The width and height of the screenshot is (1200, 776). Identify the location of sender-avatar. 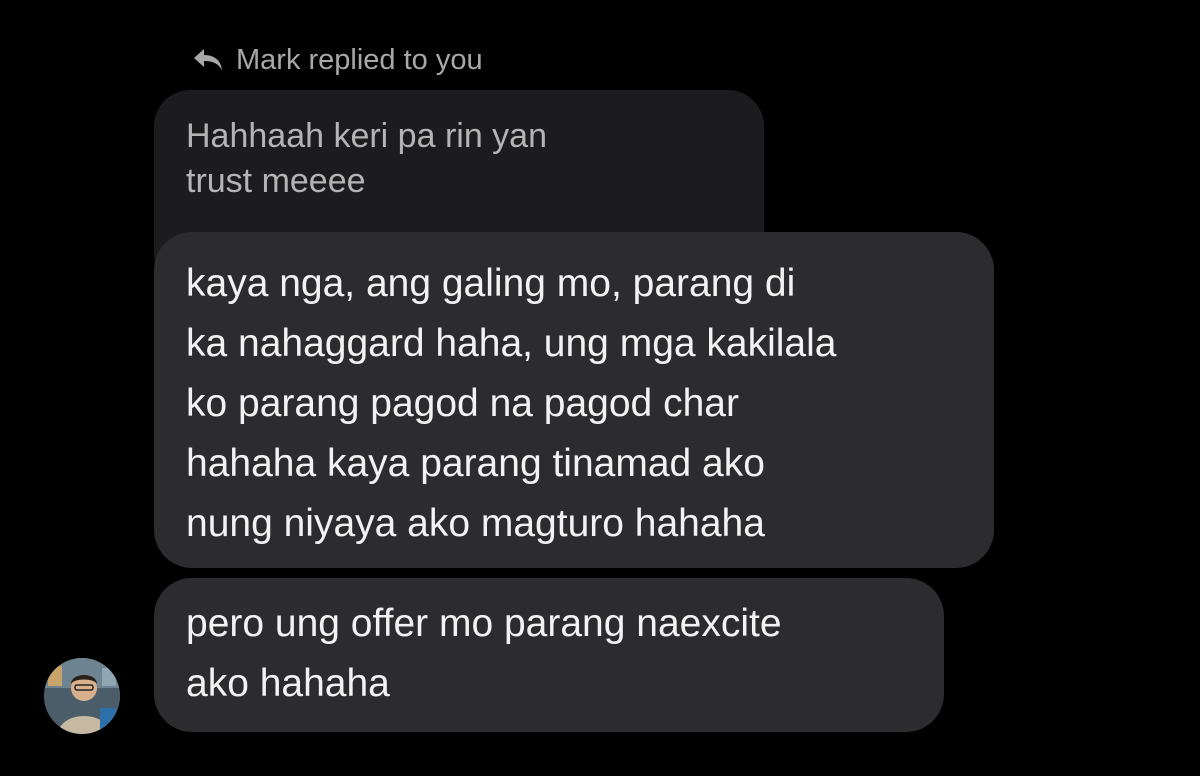
(82, 696).